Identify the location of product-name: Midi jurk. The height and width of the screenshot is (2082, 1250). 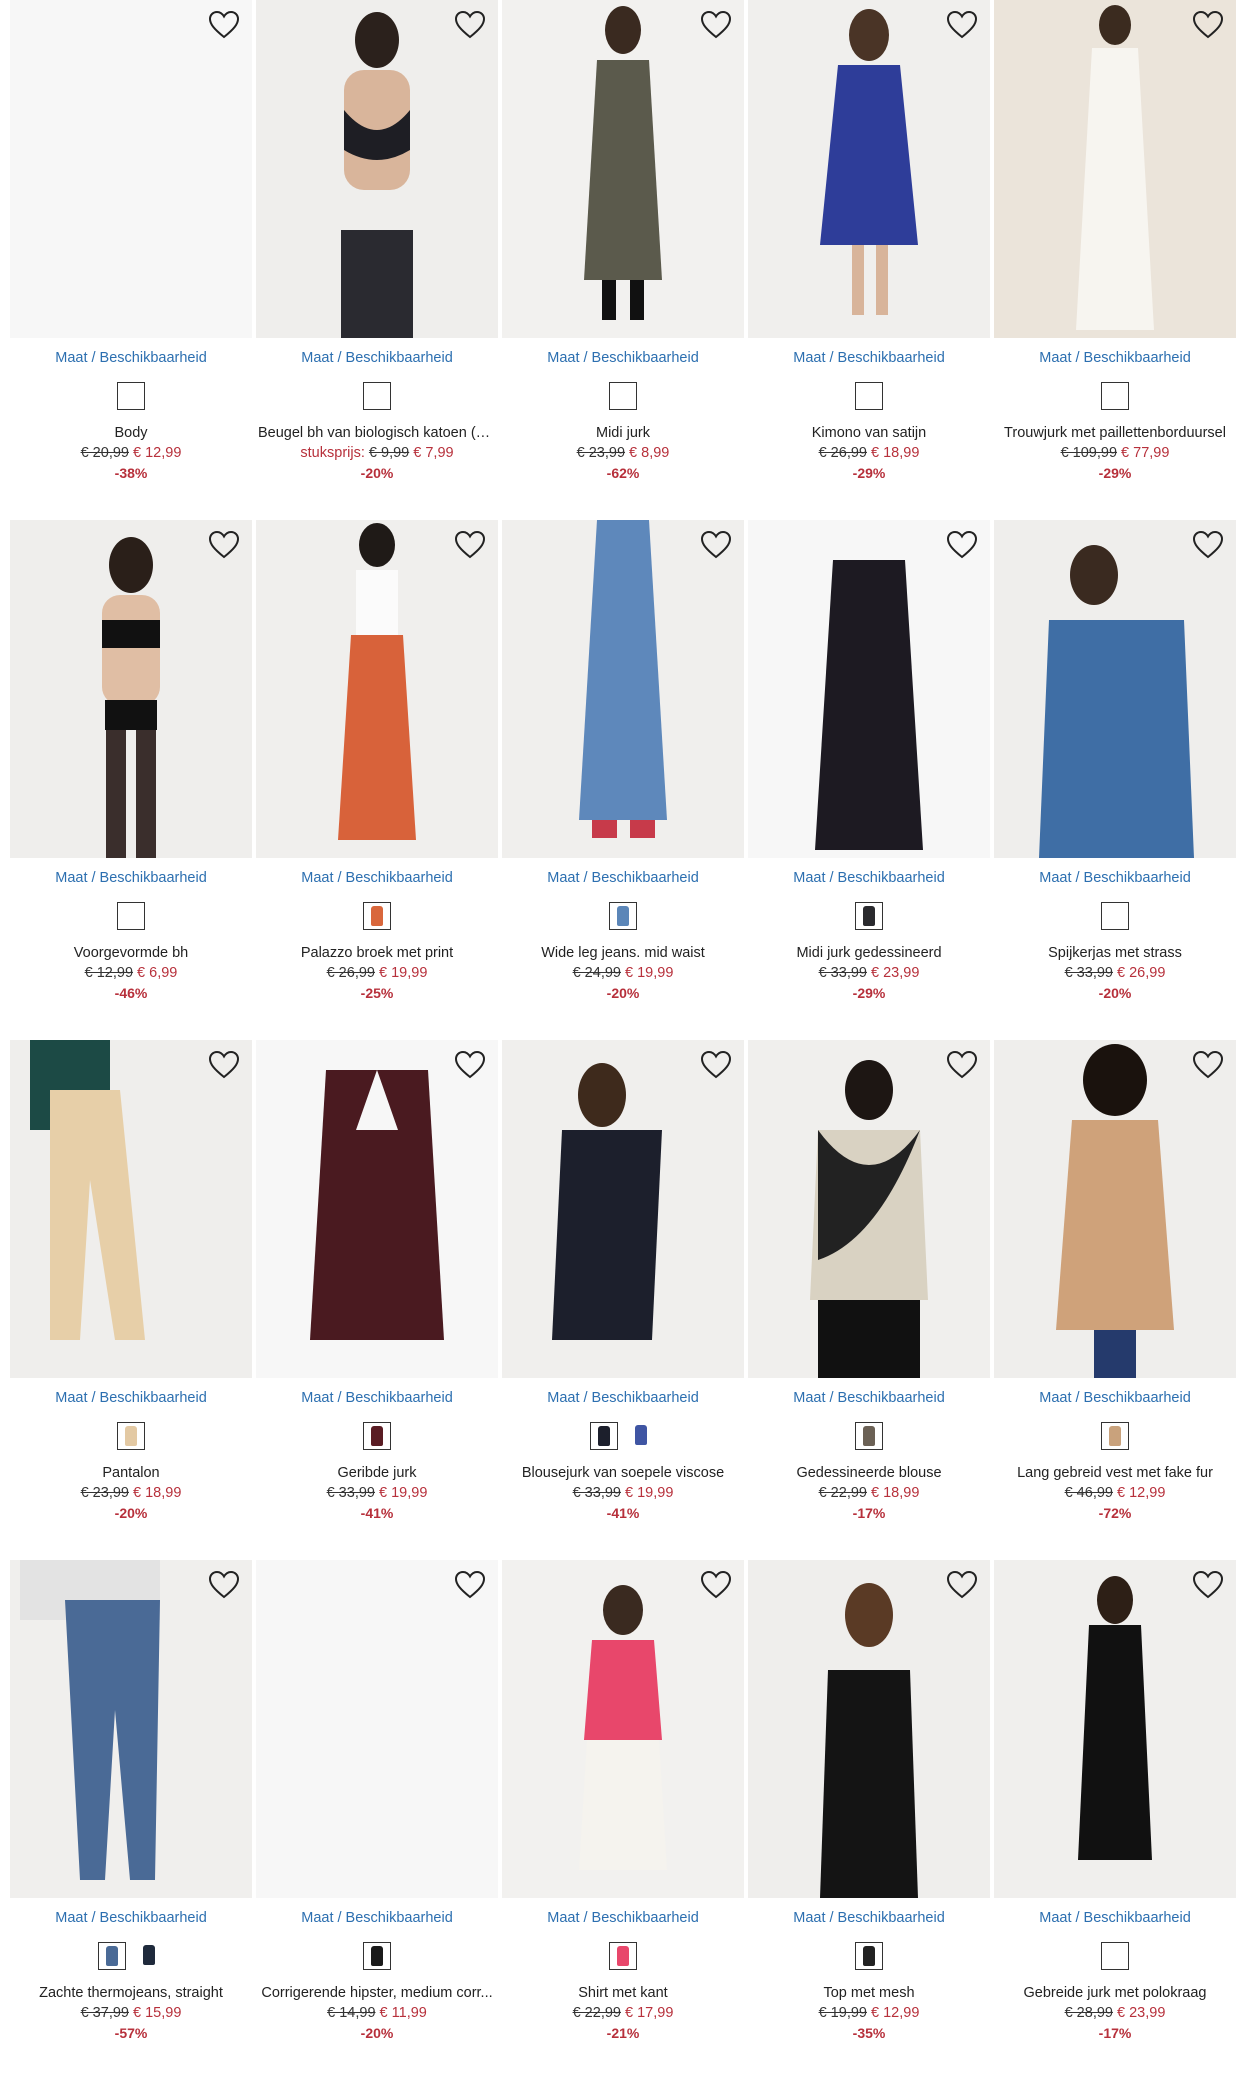
(623, 433).